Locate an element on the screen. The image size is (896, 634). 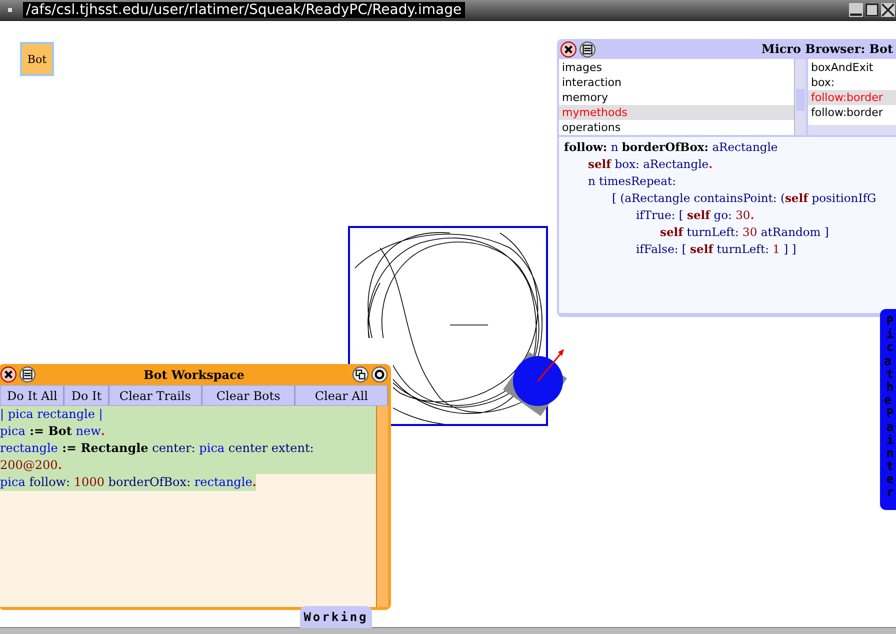
window-title: Bot Workspace is located at coordinates (194, 375).